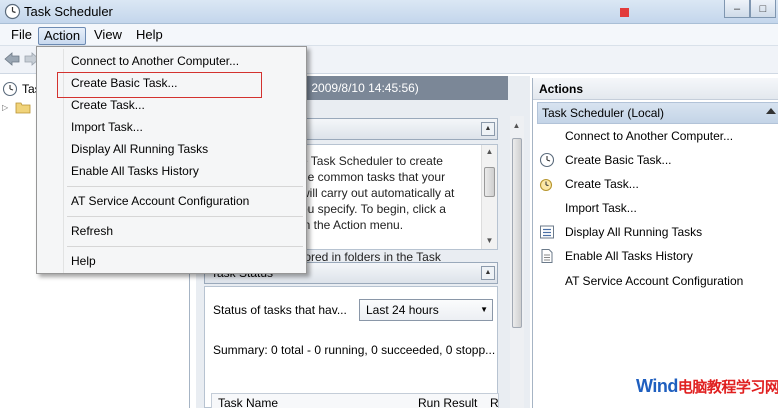 This screenshot has height=408, width=778. I want to click on scroll-down-icon: ▼, so click(489, 241).